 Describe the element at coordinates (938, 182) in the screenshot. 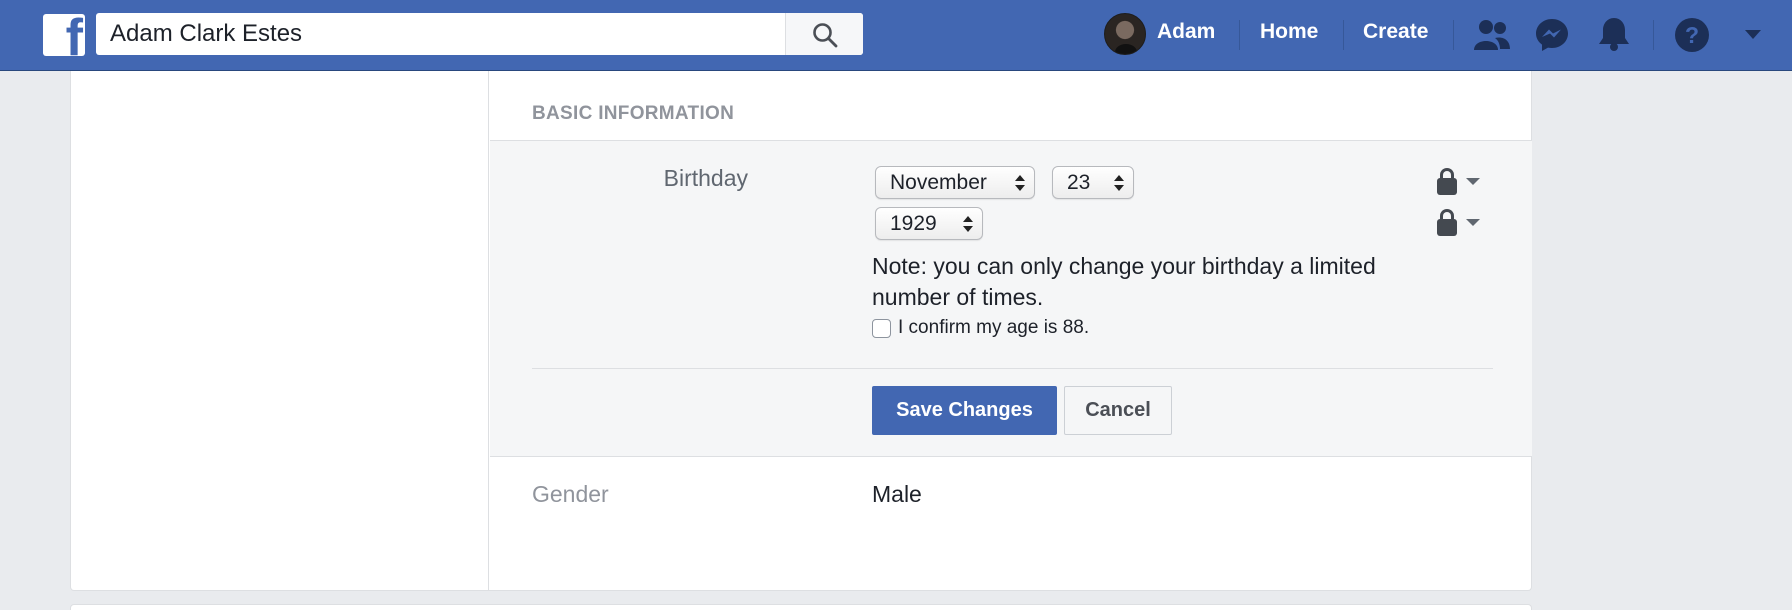

I see `birthday-month-value: November` at that location.